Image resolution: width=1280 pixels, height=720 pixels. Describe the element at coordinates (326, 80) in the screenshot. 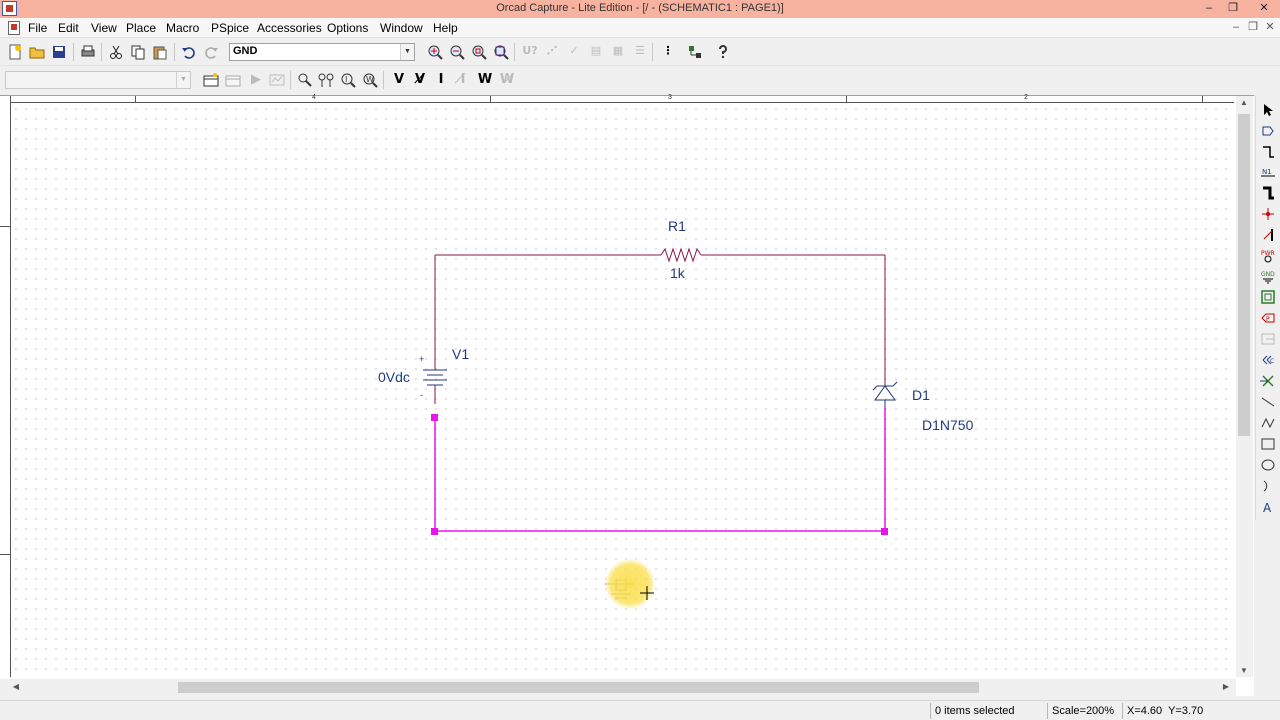

I see `probe-differential-icon` at that location.